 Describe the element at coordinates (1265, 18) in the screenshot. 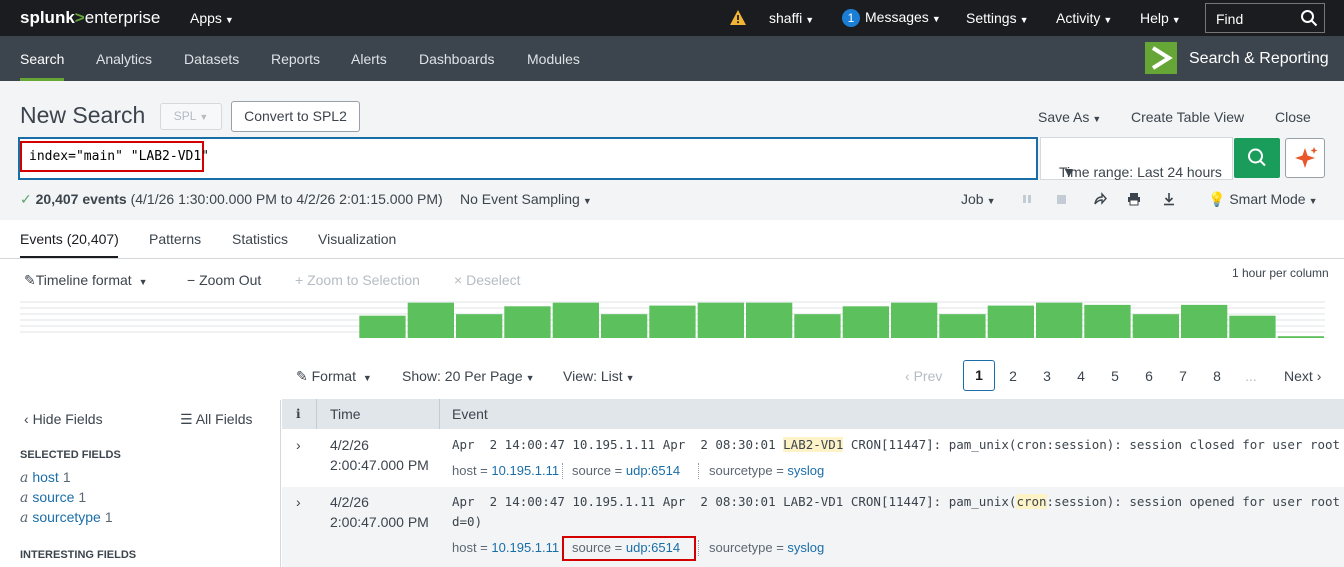

I see `find-input: Find` at that location.